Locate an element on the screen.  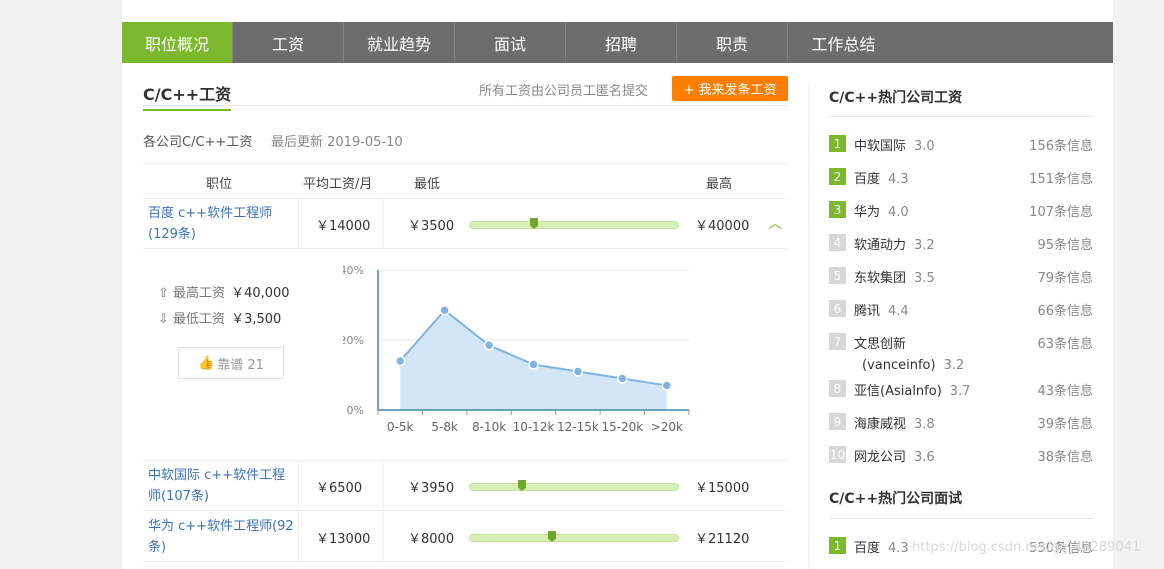
info-count: 66条信息 is located at coordinates (1065, 309).